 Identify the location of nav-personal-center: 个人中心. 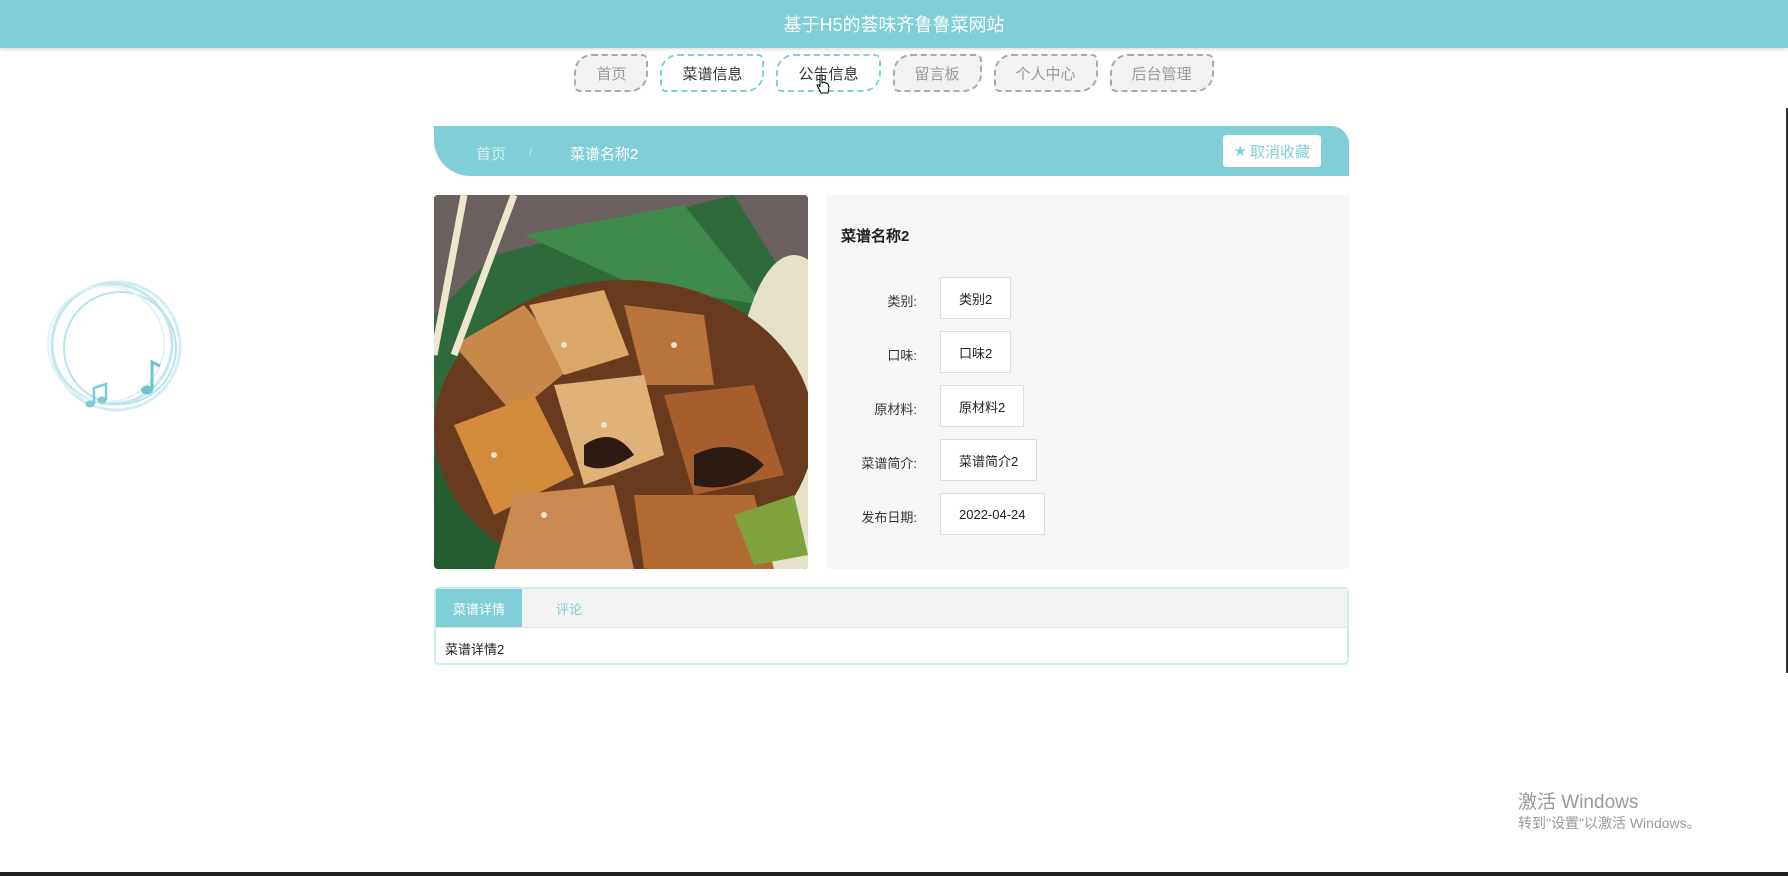
(1045, 73).